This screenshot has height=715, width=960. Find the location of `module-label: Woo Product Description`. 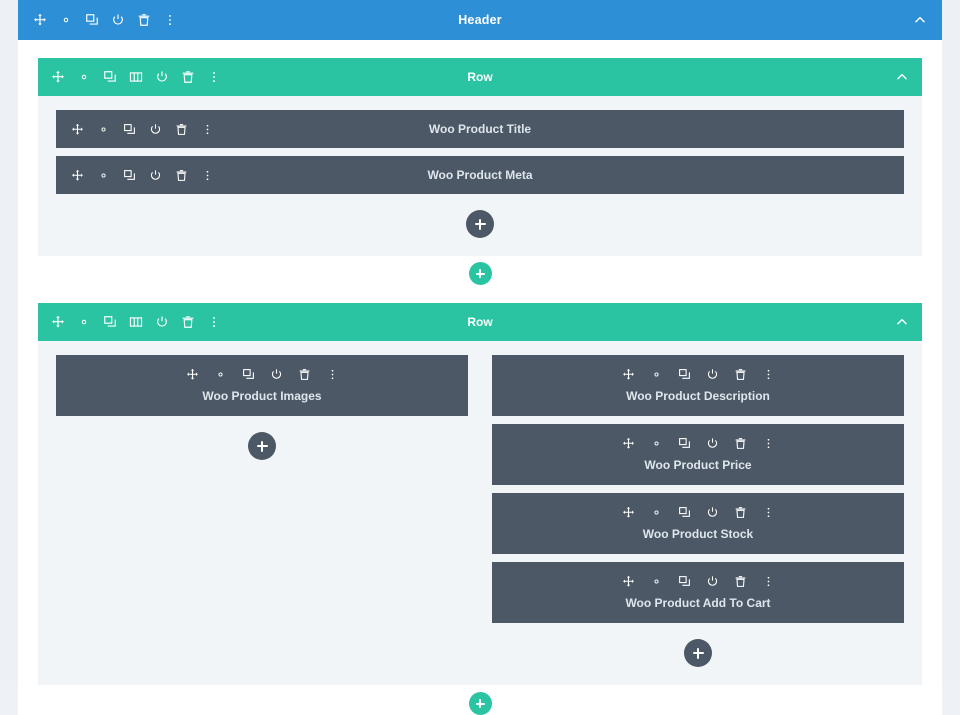

module-label: Woo Product Description is located at coordinates (698, 396).